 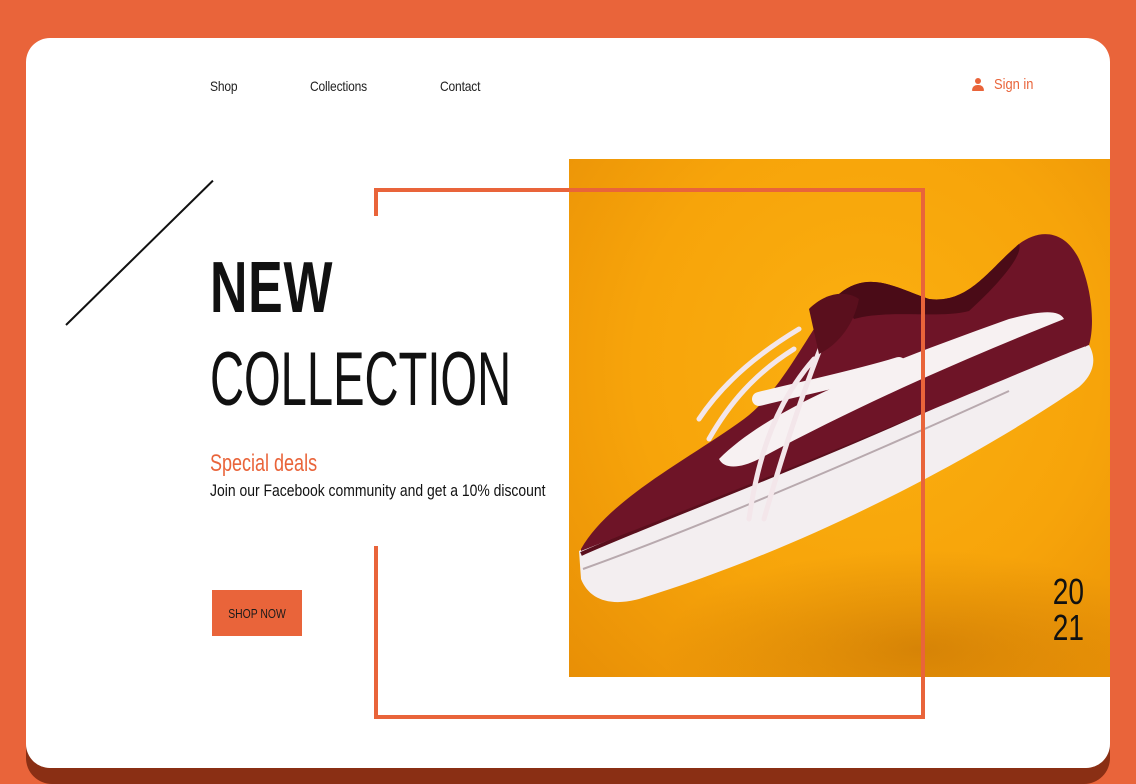 What do you see at coordinates (264, 463) in the screenshot?
I see `special-deals-heading: Special deals` at bounding box center [264, 463].